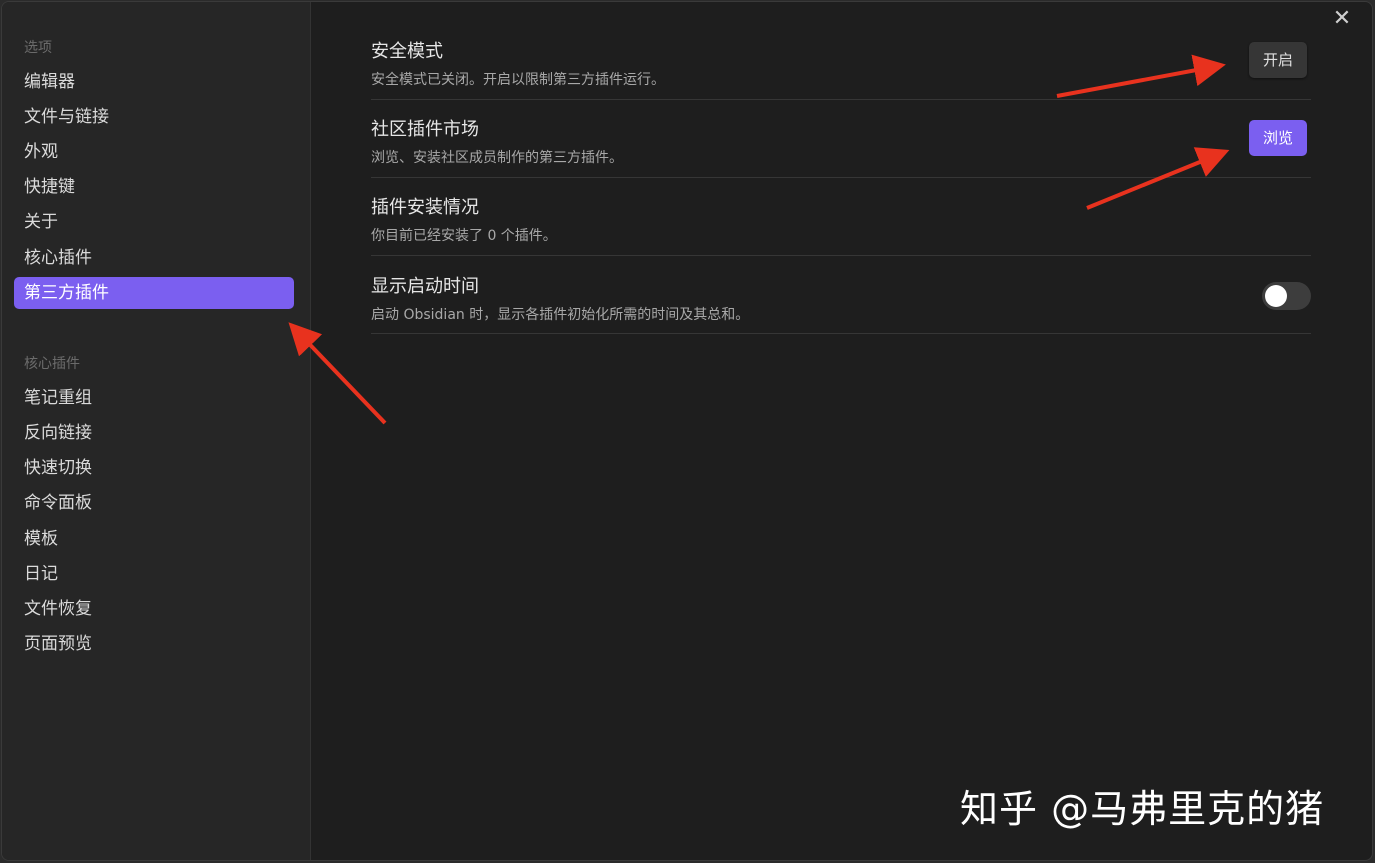 This screenshot has height=863, width=1375. I want to click on core-plugins-section-title: 核心插件, so click(52, 364).